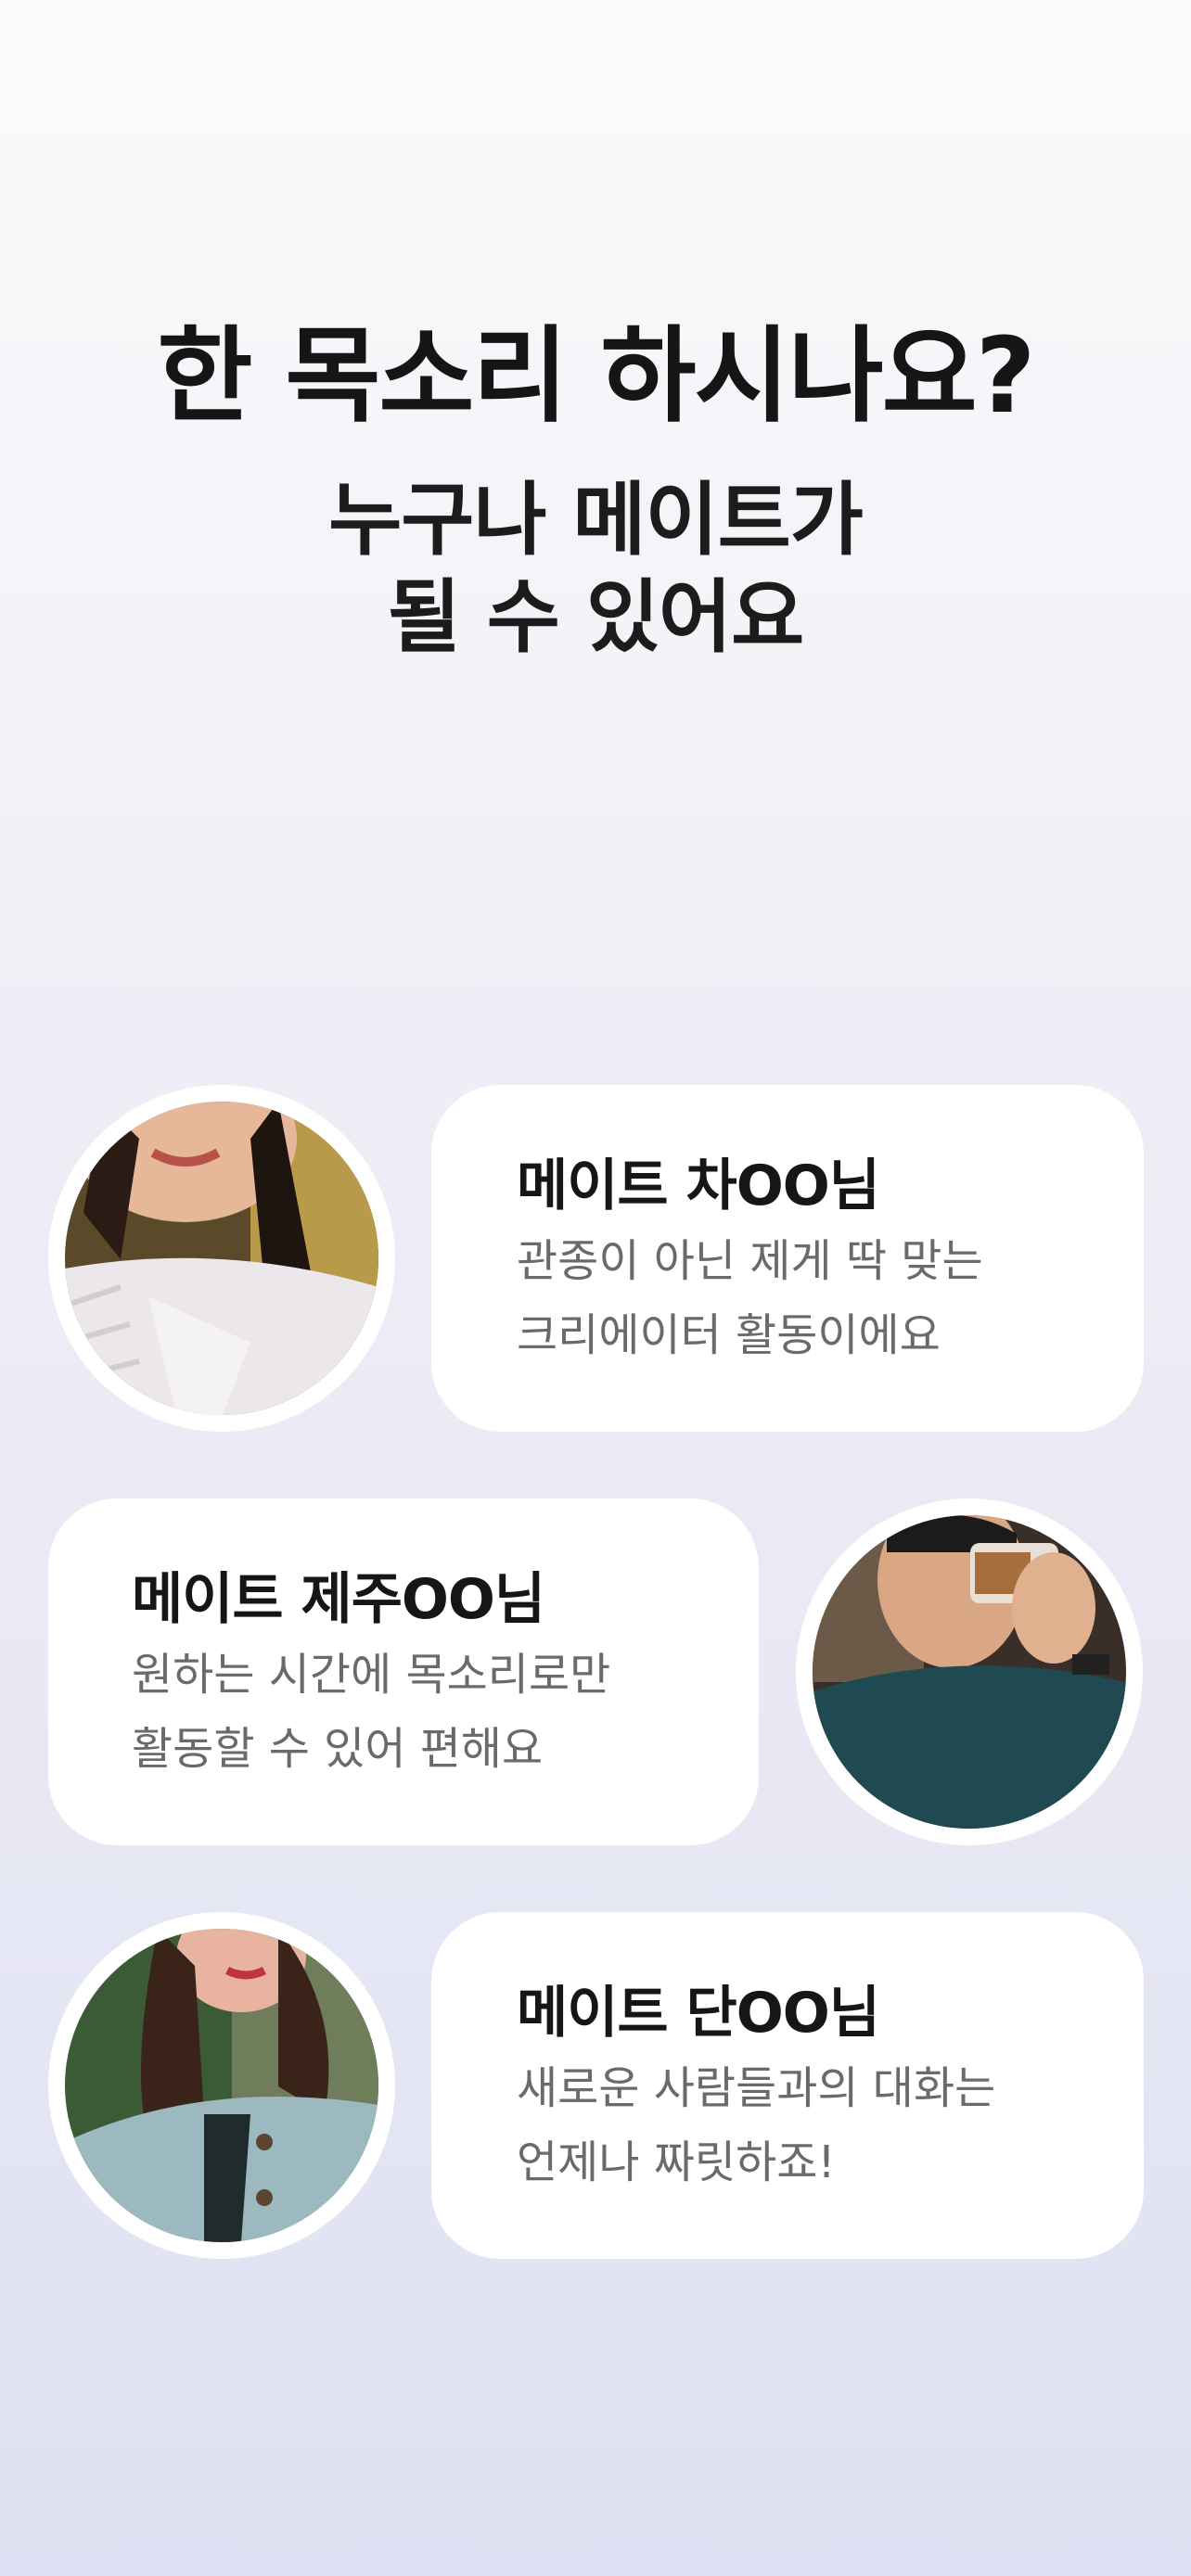  I want to click on man-drinking-coffee-photo, so click(970, 1672).